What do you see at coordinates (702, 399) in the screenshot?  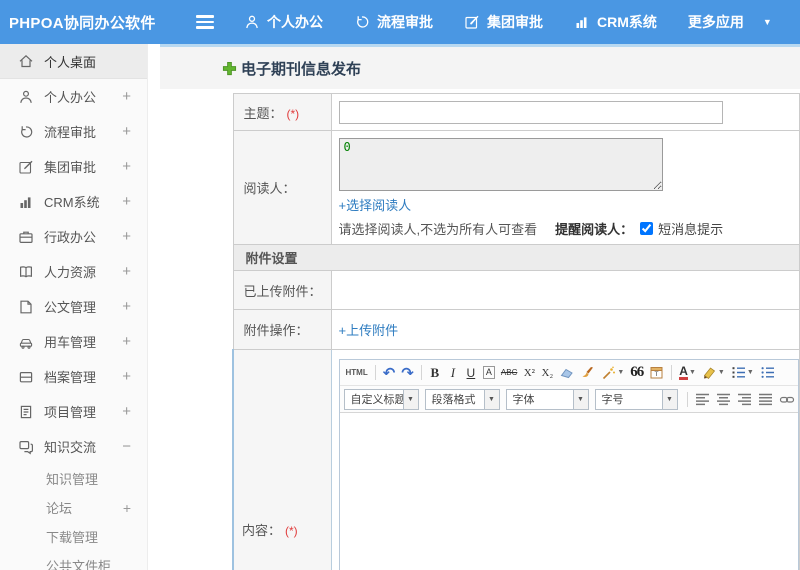 I see `align-left-button` at bounding box center [702, 399].